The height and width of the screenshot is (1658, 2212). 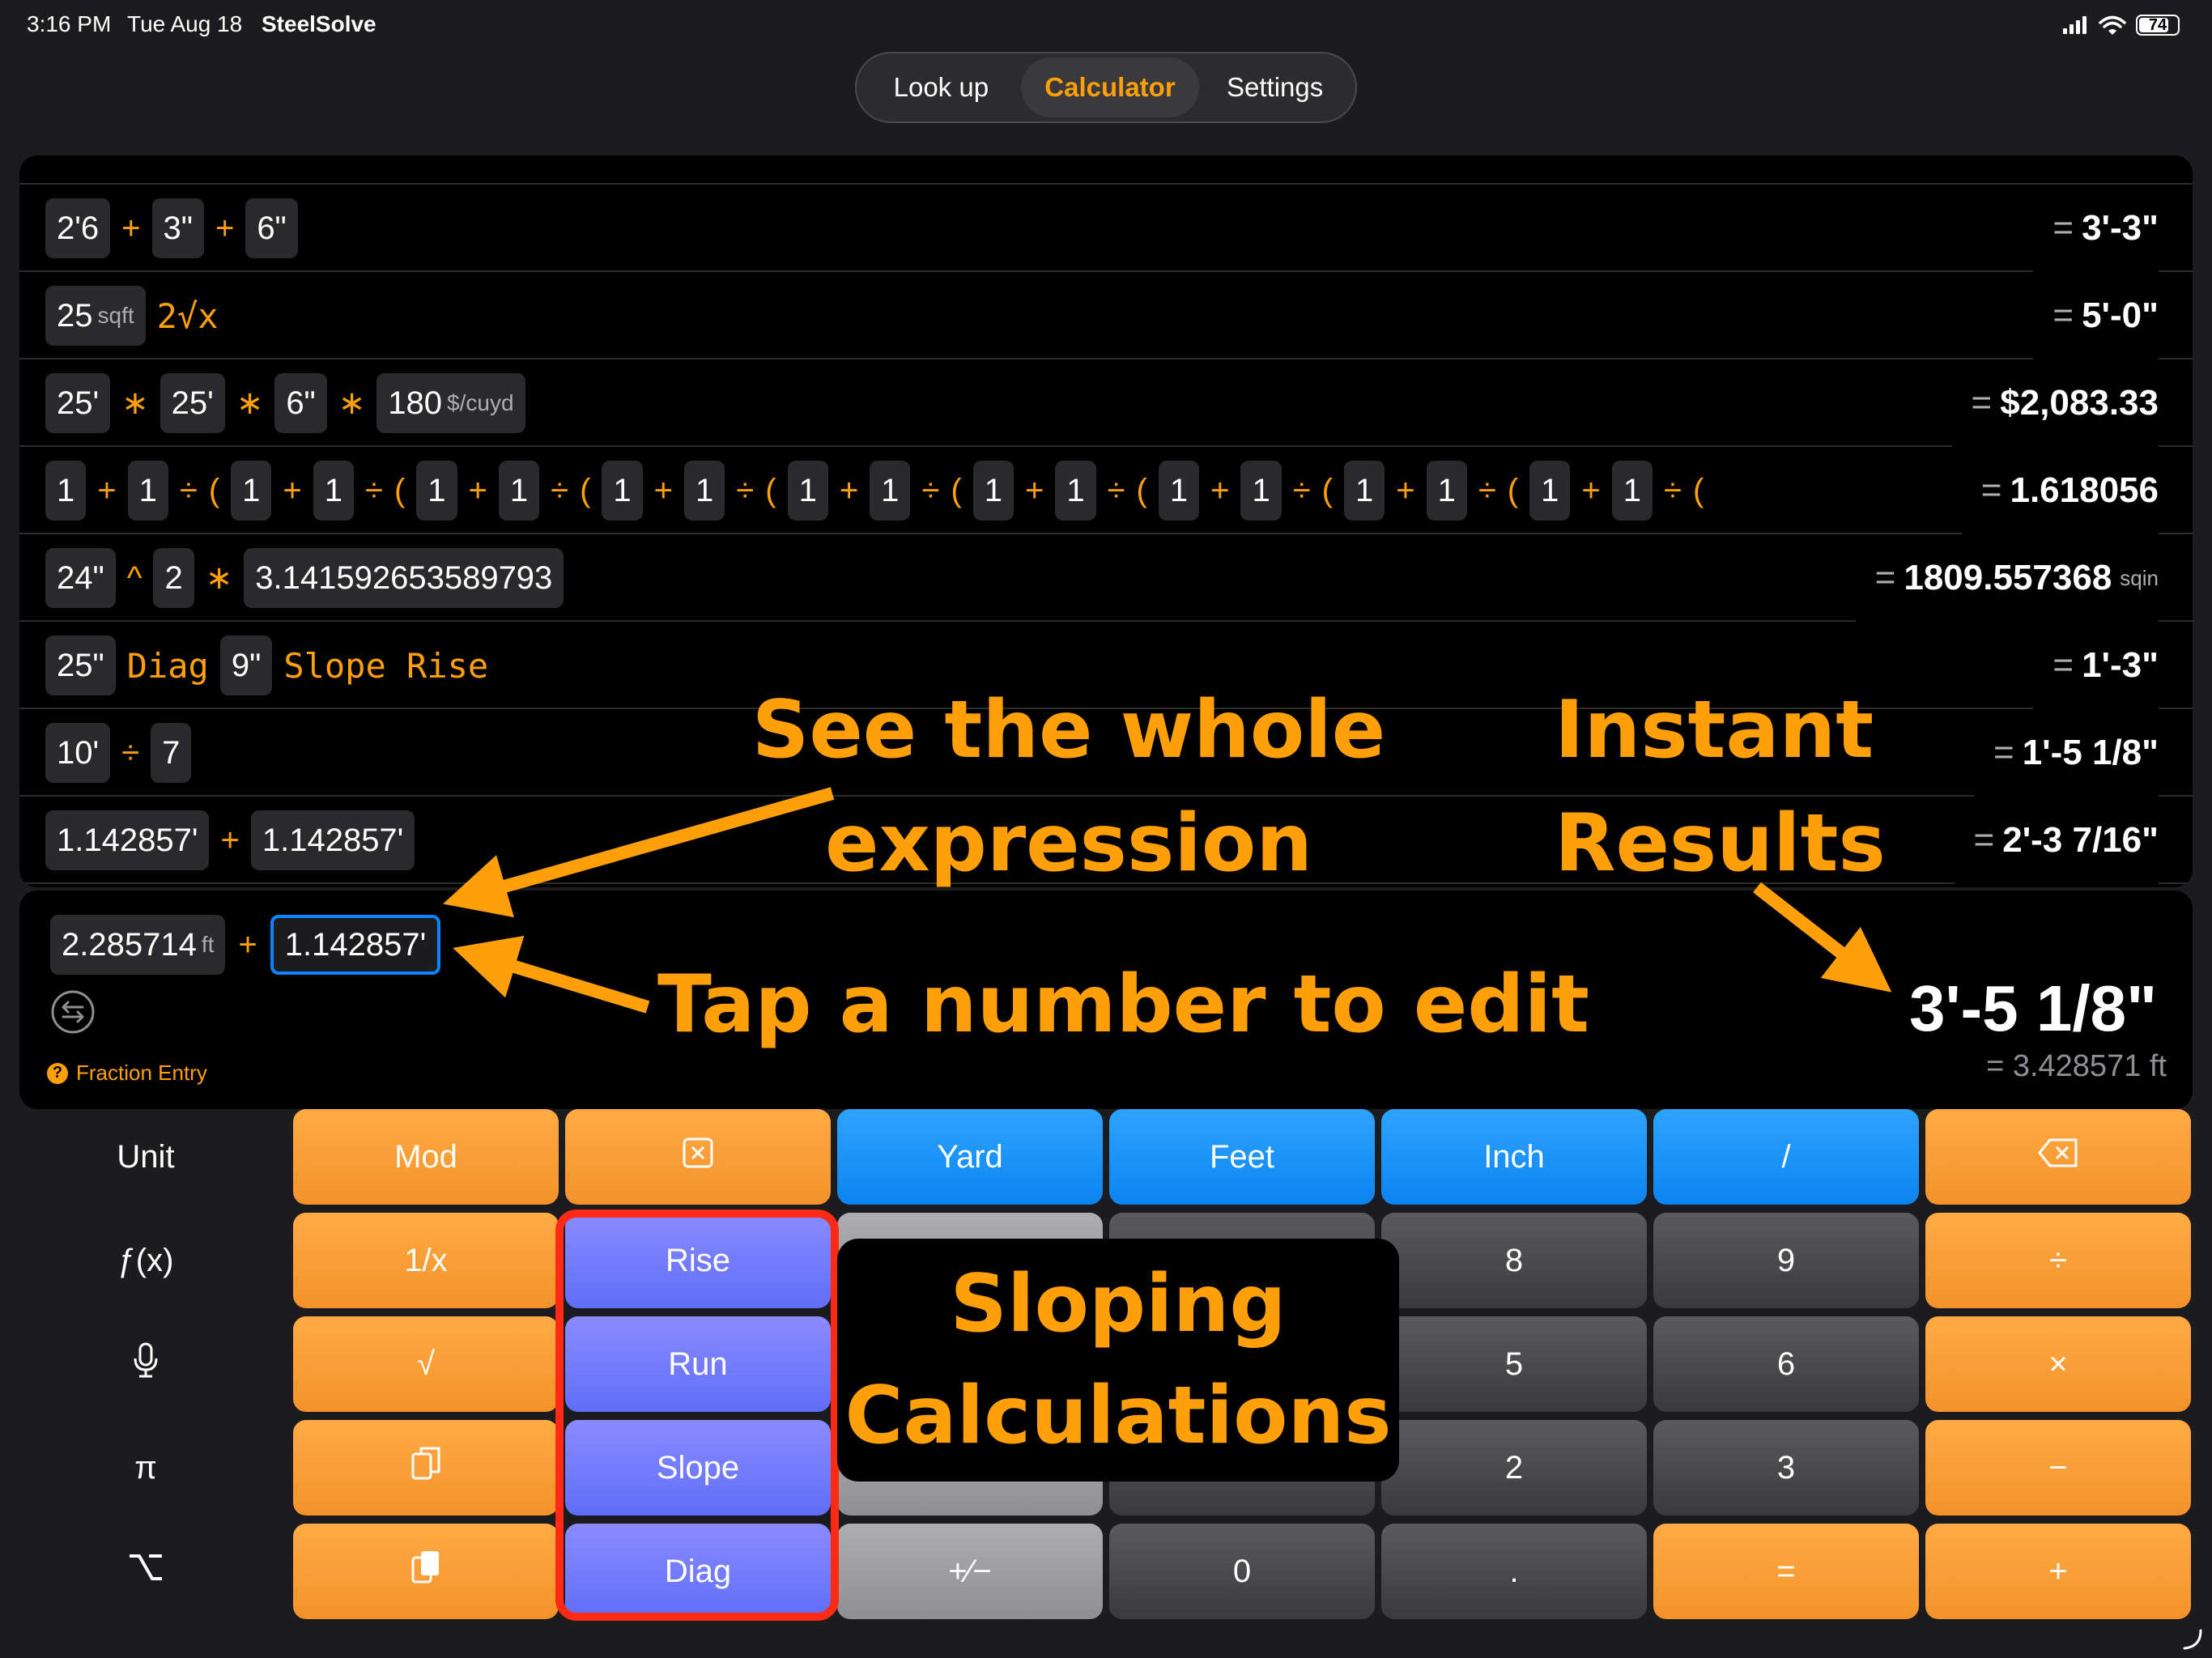 I want to click on history-result: = 1809.557368 sqin, so click(x=2007, y=578).